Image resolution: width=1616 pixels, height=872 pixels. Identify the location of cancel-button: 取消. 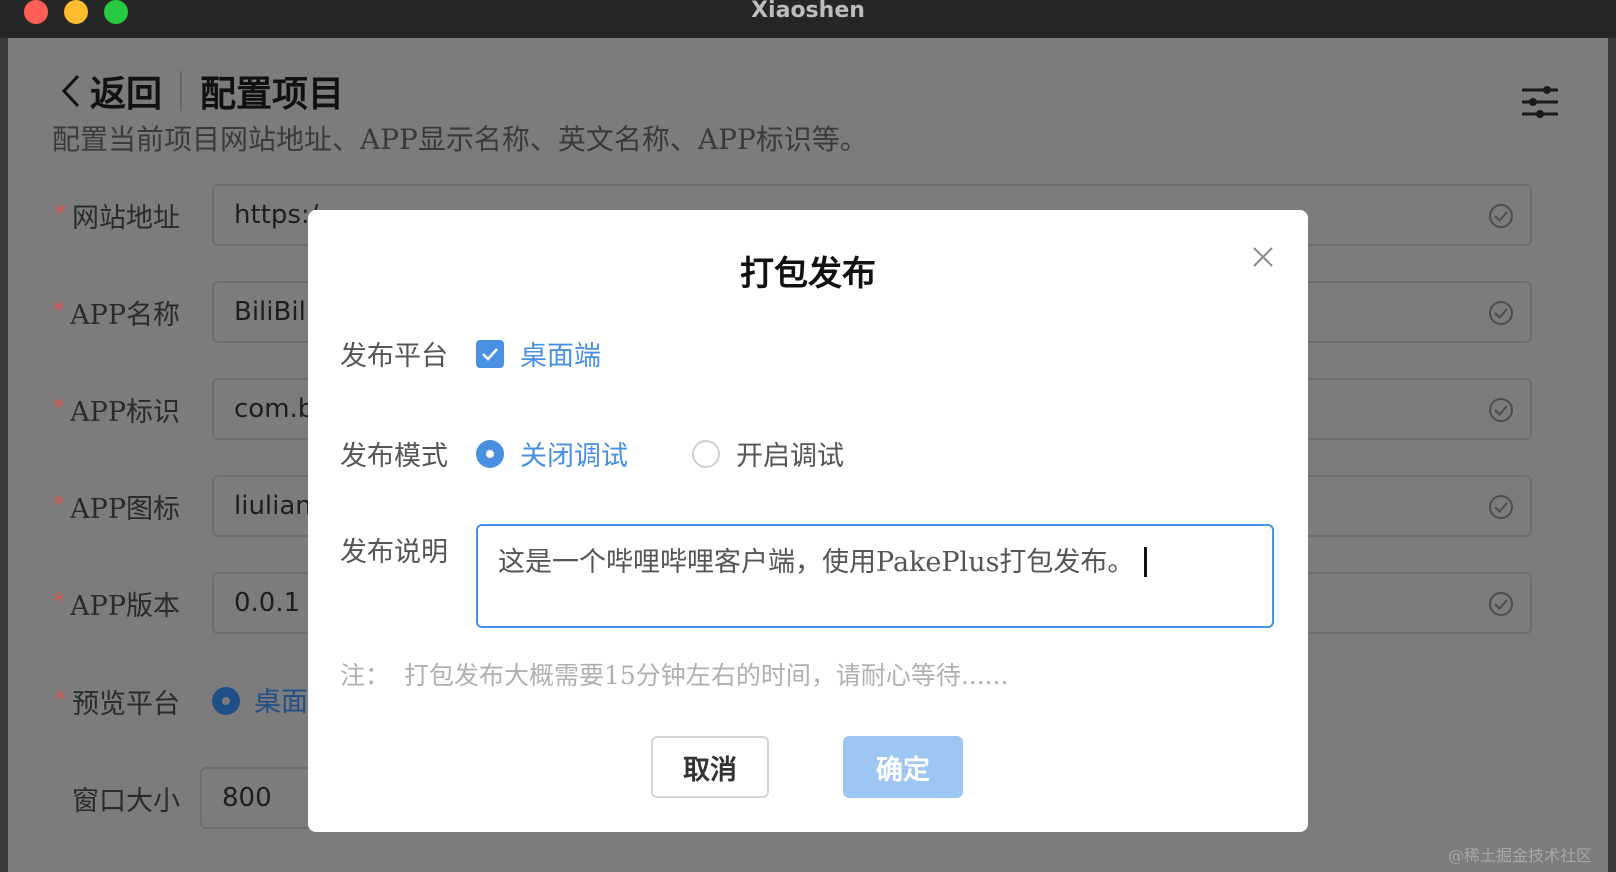
(710, 767).